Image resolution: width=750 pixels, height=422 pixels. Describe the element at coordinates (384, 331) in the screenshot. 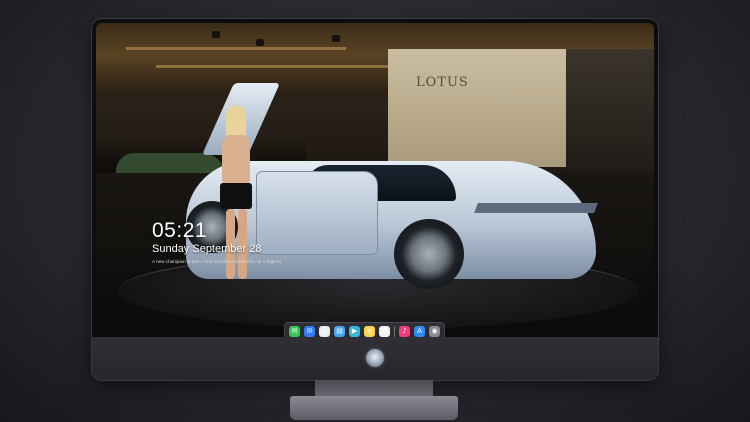

I see `photos-icon: ✿` at that location.